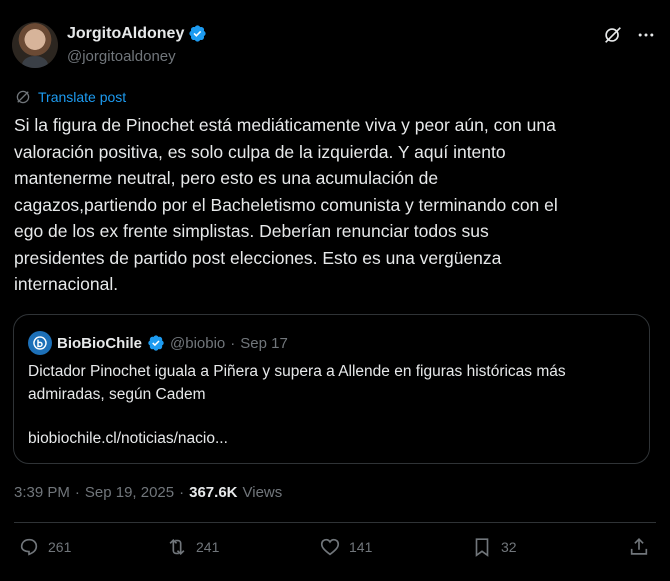 This screenshot has height=581, width=670. Describe the element at coordinates (208, 547) in the screenshot. I see `repost-count: 241` at that location.